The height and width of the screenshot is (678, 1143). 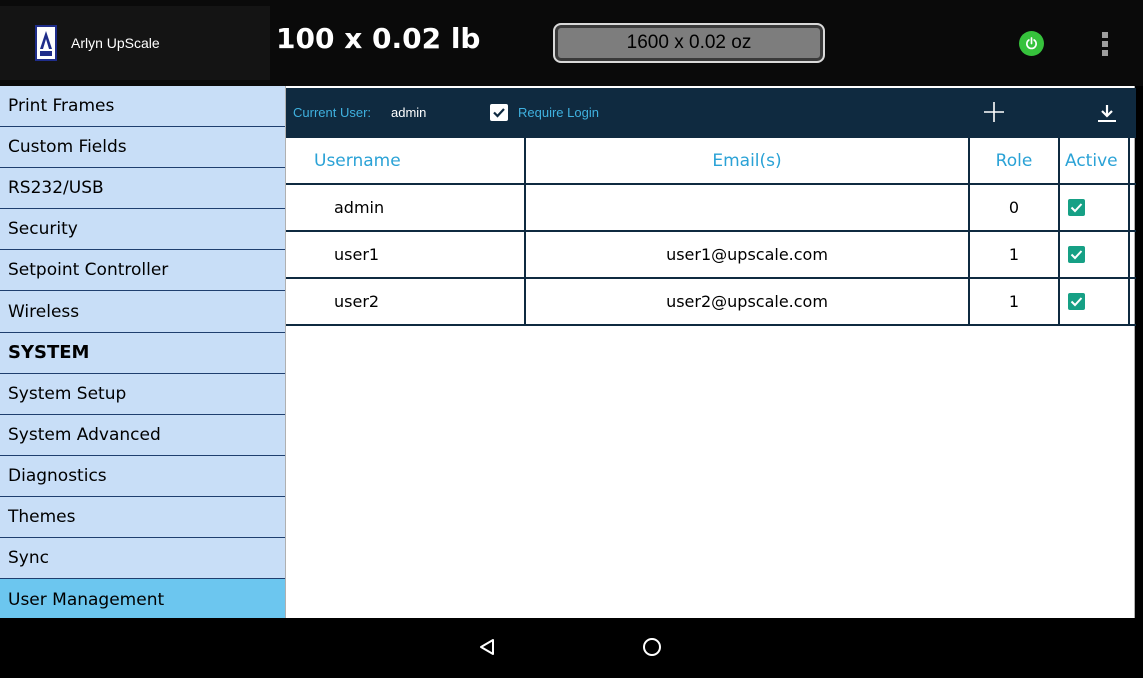 I want to click on username-cell: user1, so click(x=406, y=254).